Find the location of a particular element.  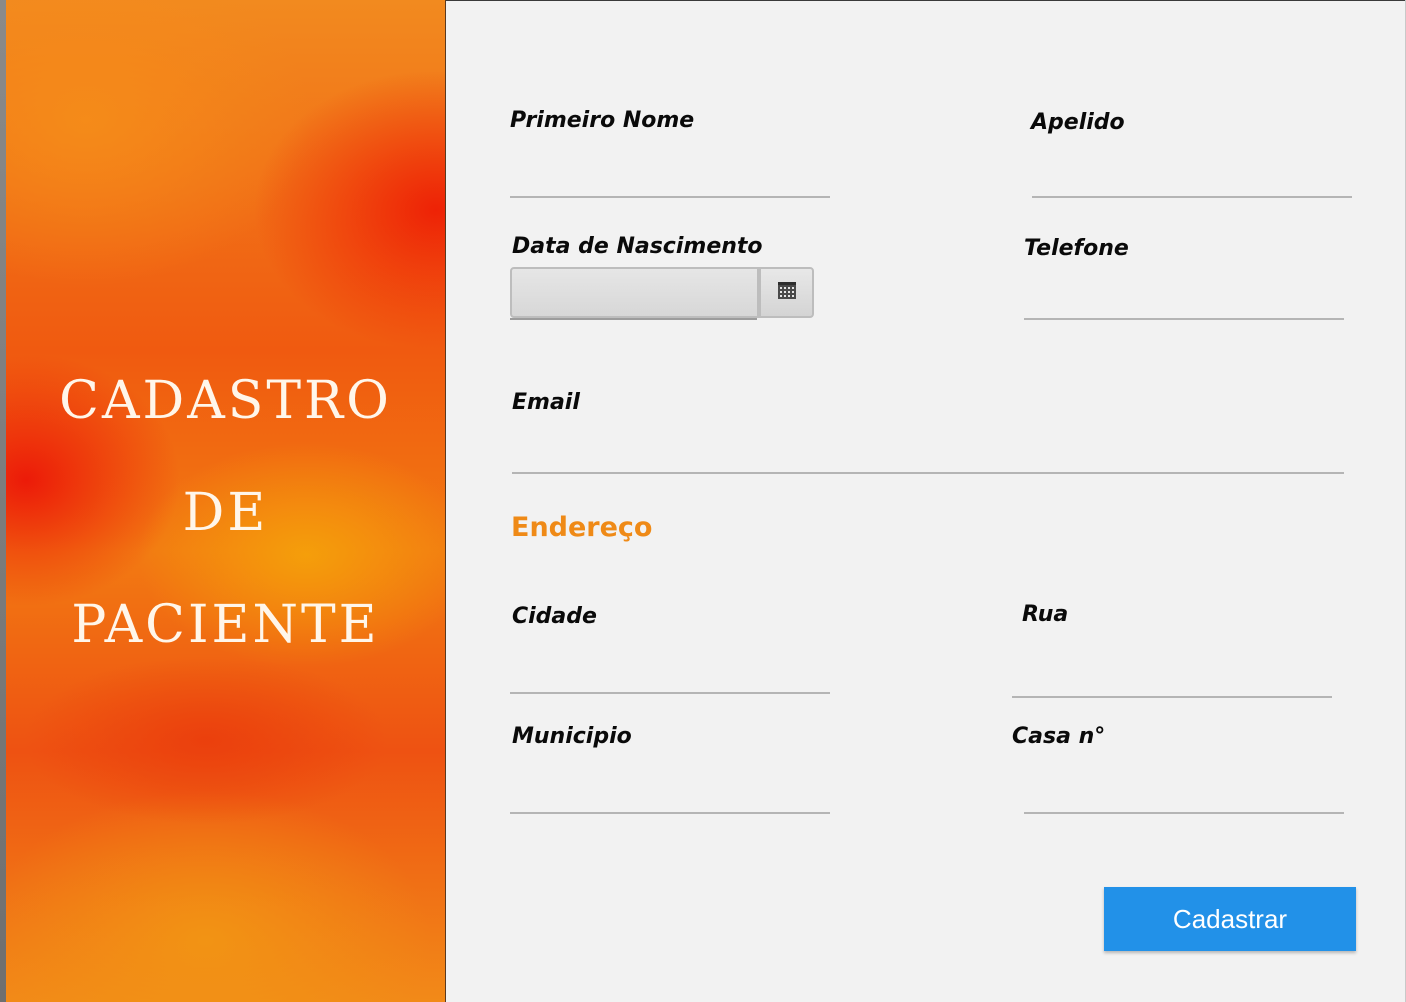

banner-title: CADASTRO DE PACIENTE is located at coordinates (225, 513).